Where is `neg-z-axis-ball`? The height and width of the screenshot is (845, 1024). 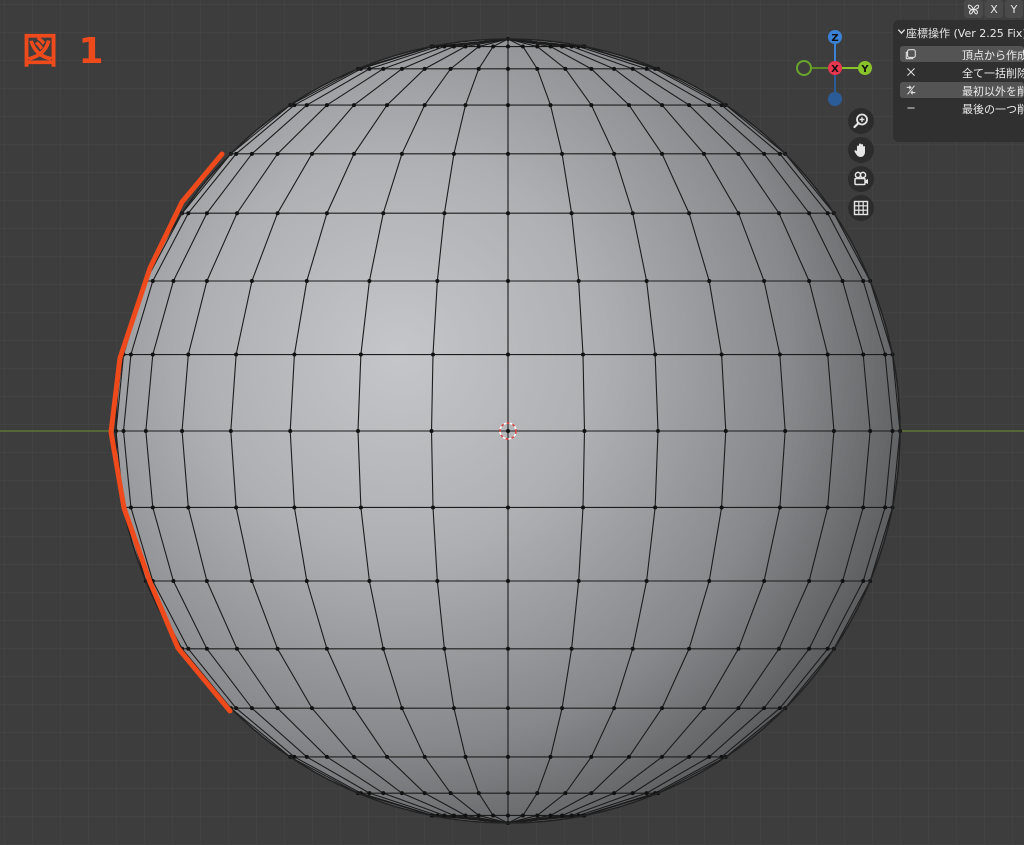
neg-z-axis-ball is located at coordinates (835, 99).